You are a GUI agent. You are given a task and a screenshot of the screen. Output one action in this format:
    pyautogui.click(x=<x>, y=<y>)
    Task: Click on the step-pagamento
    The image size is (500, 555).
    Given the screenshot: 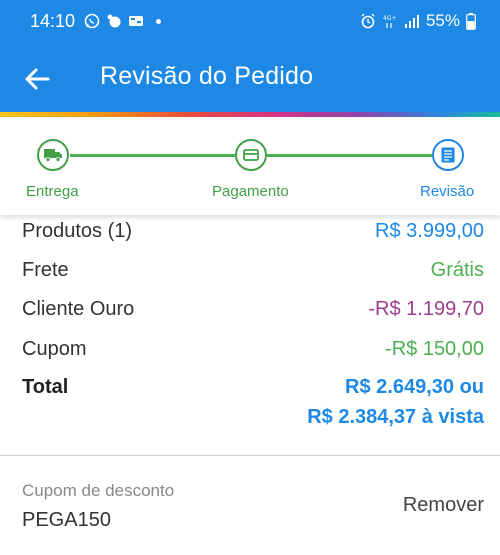 What is the action you would take?
    pyautogui.click(x=251, y=155)
    